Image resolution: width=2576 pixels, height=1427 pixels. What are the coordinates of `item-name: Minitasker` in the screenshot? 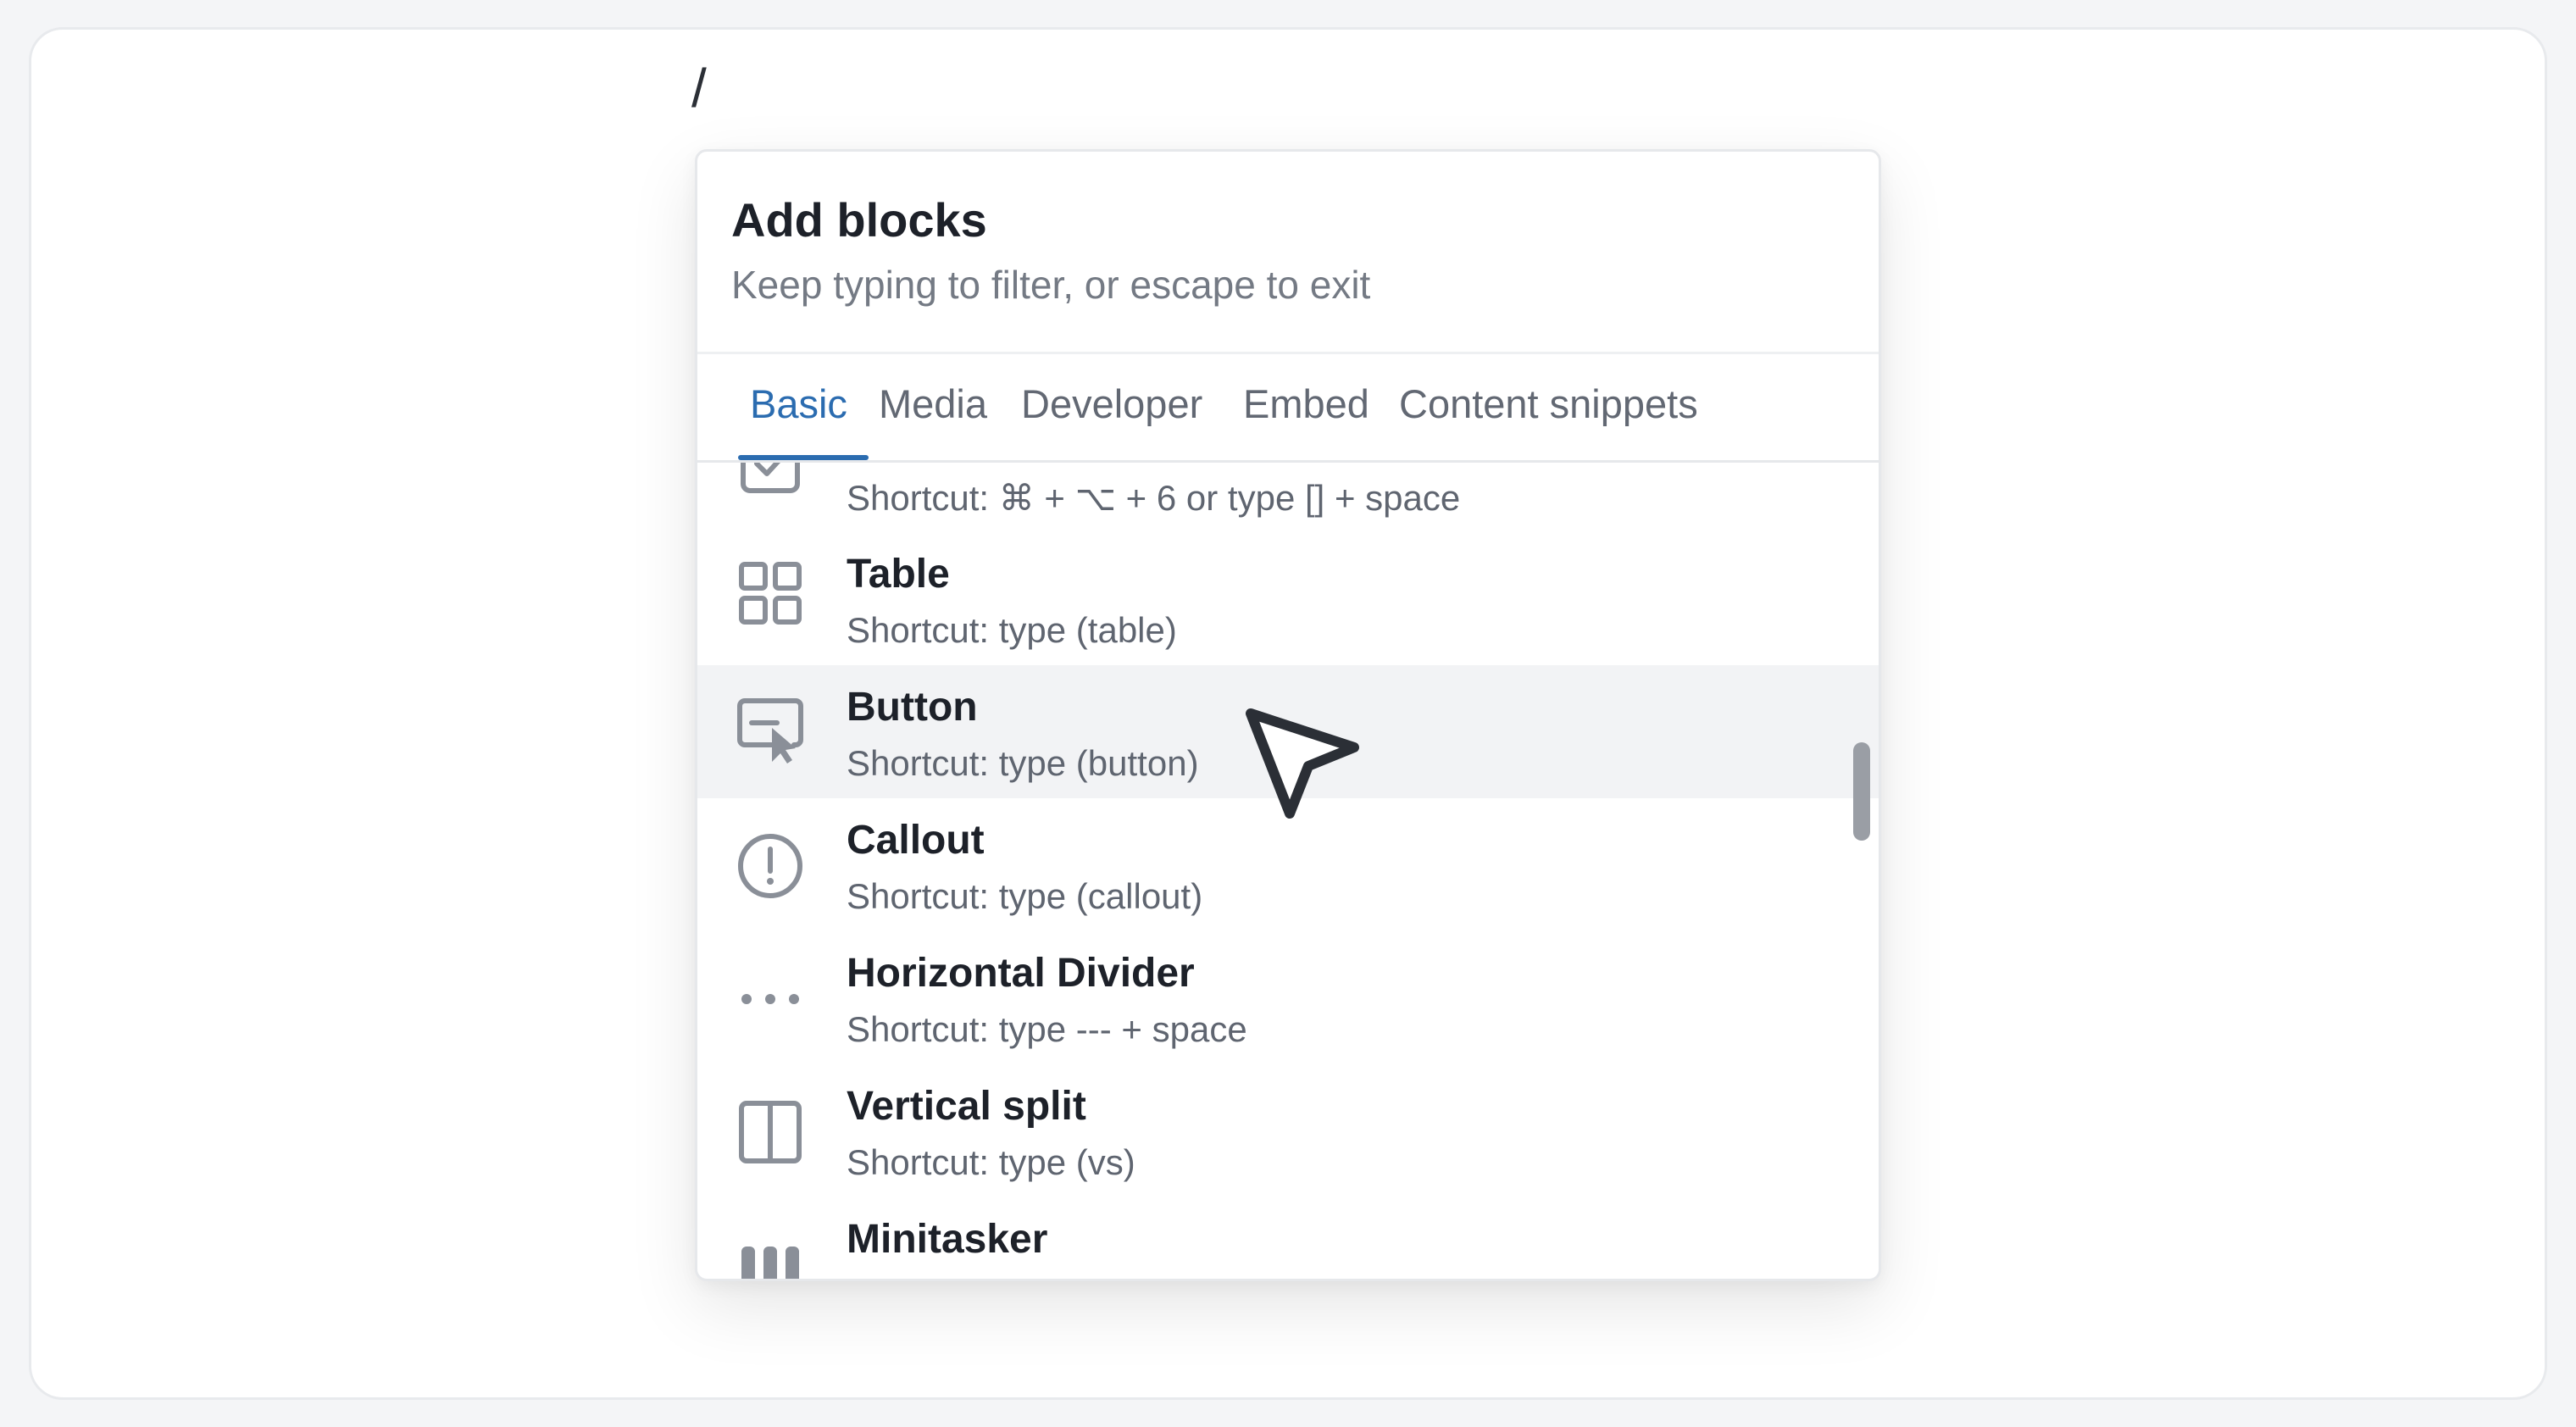 It's located at (947, 1239).